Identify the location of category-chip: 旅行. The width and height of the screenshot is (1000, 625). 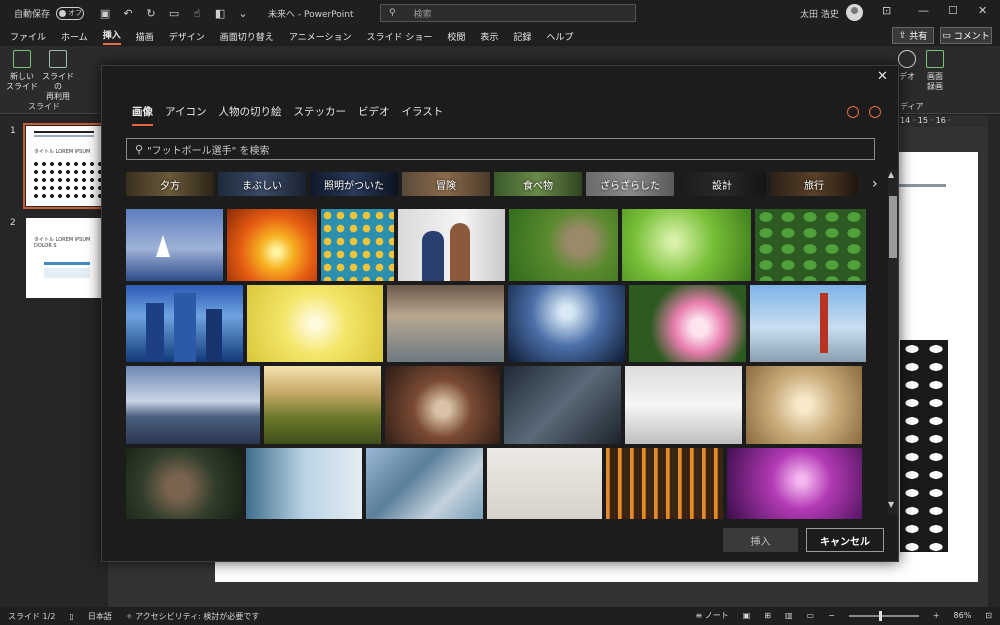
(814, 184).